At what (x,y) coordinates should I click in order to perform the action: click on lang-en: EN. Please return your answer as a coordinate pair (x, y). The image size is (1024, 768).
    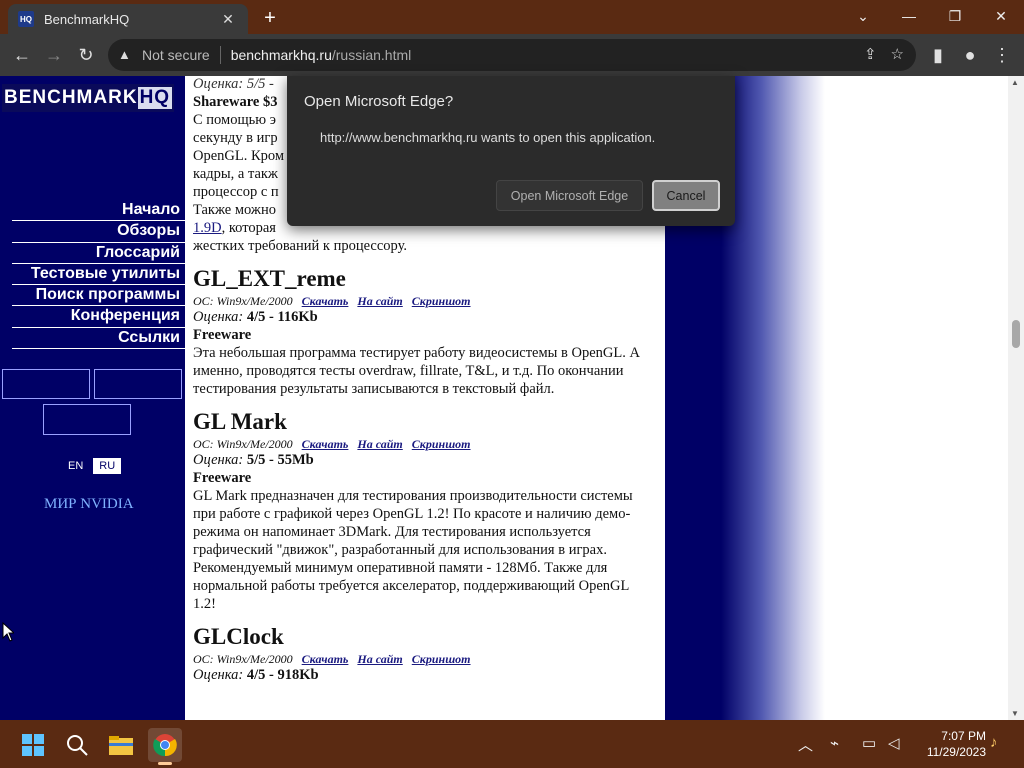
    Looking at the image, I should click on (75, 466).